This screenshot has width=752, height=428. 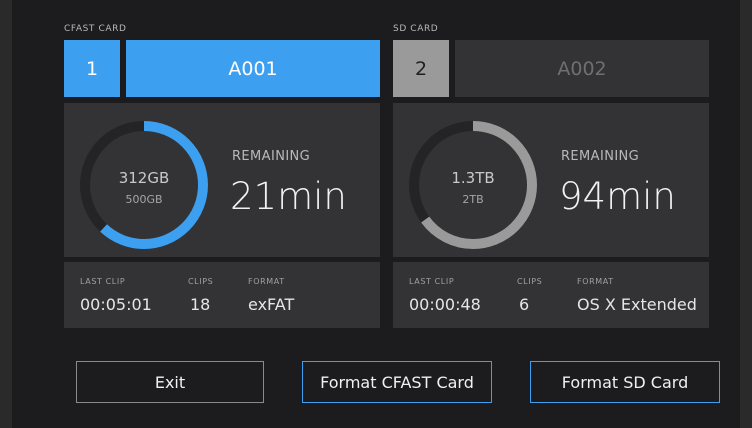 I want to click on sd-remaining-label: REMAINING, so click(x=600, y=156).